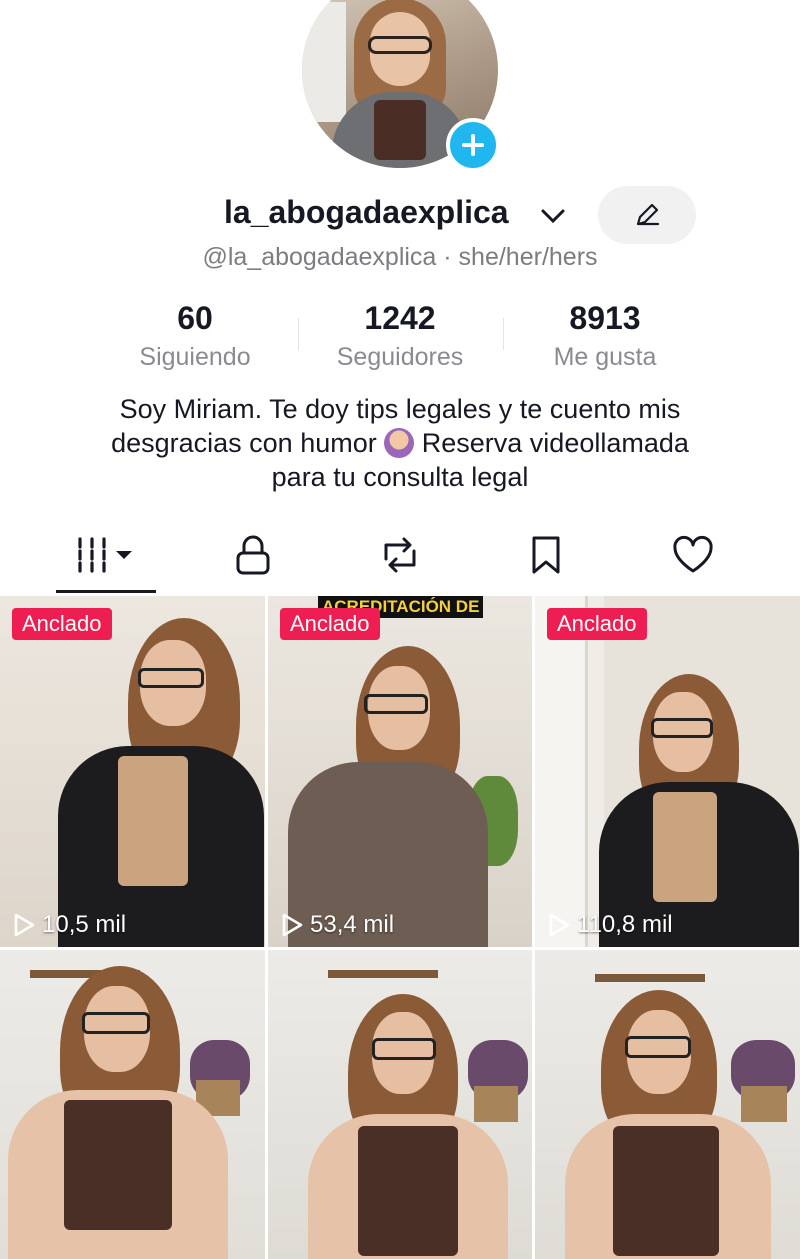 The width and height of the screenshot is (800, 1259). I want to click on bookmark-icon, so click(546, 555).